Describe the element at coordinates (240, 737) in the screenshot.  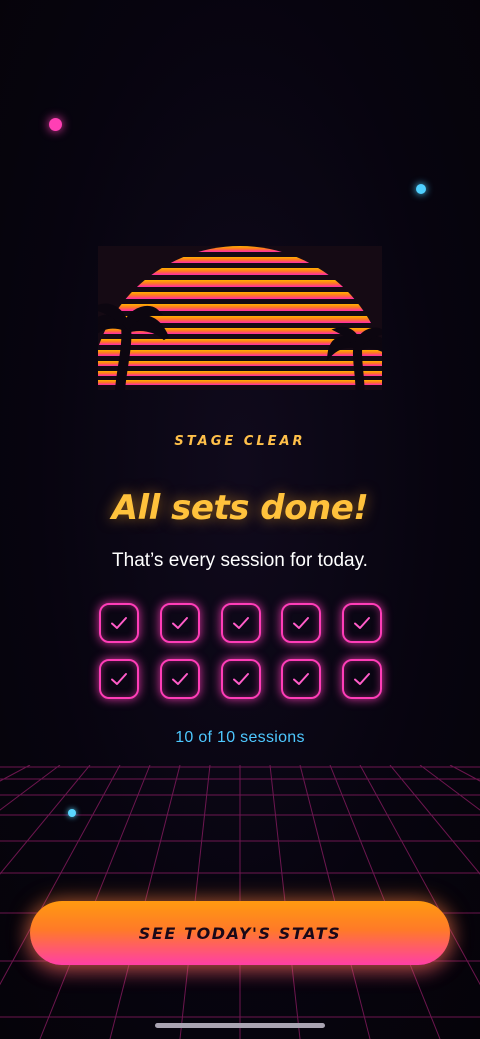
I see `session-count: 10 of 10 sessions` at that location.